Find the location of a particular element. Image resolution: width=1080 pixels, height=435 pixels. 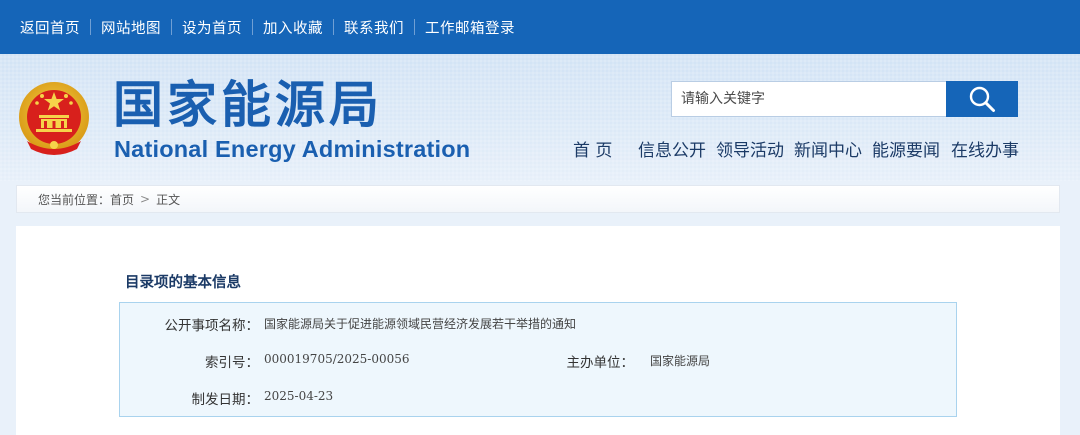

field-value-index: 000019705/2025-00056 is located at coordinates (337, 359).